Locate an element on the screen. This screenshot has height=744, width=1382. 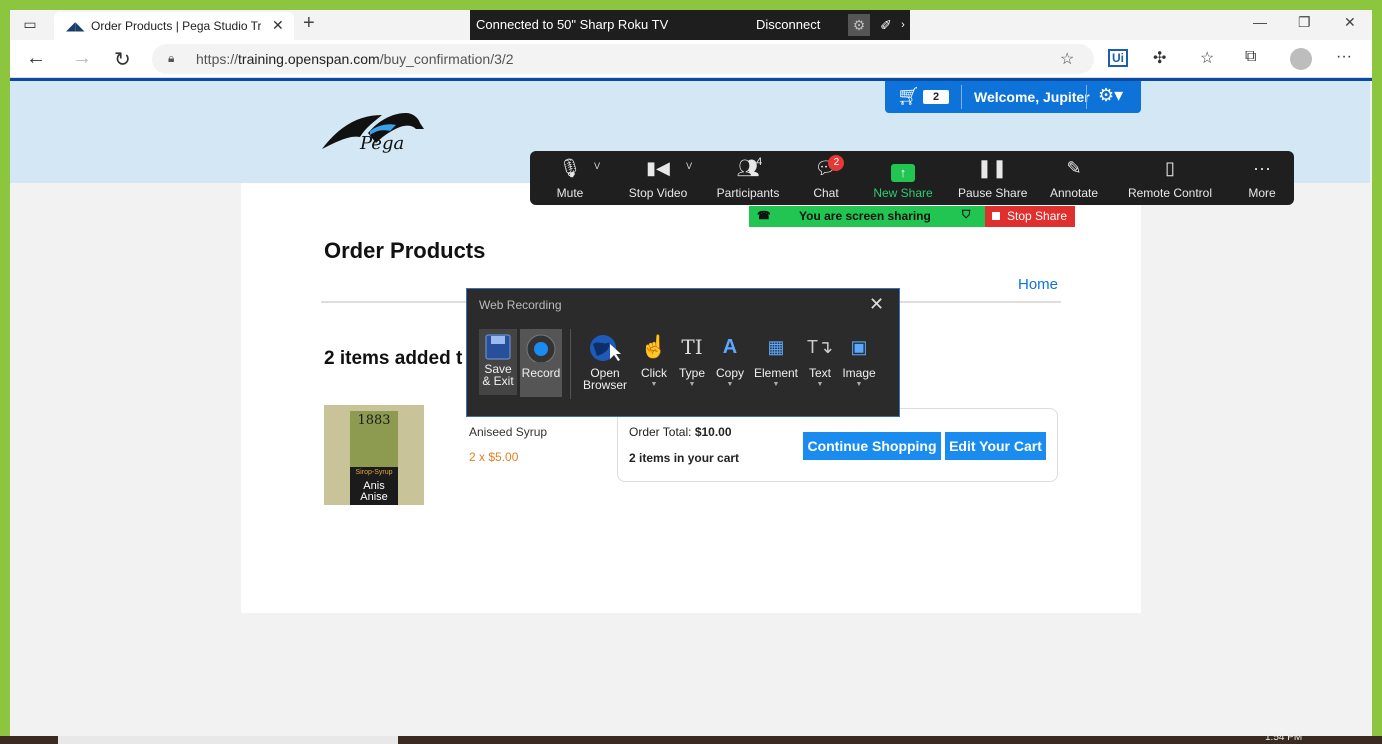
participants-icon: 👥︎ is located at coordinates (748, 168).